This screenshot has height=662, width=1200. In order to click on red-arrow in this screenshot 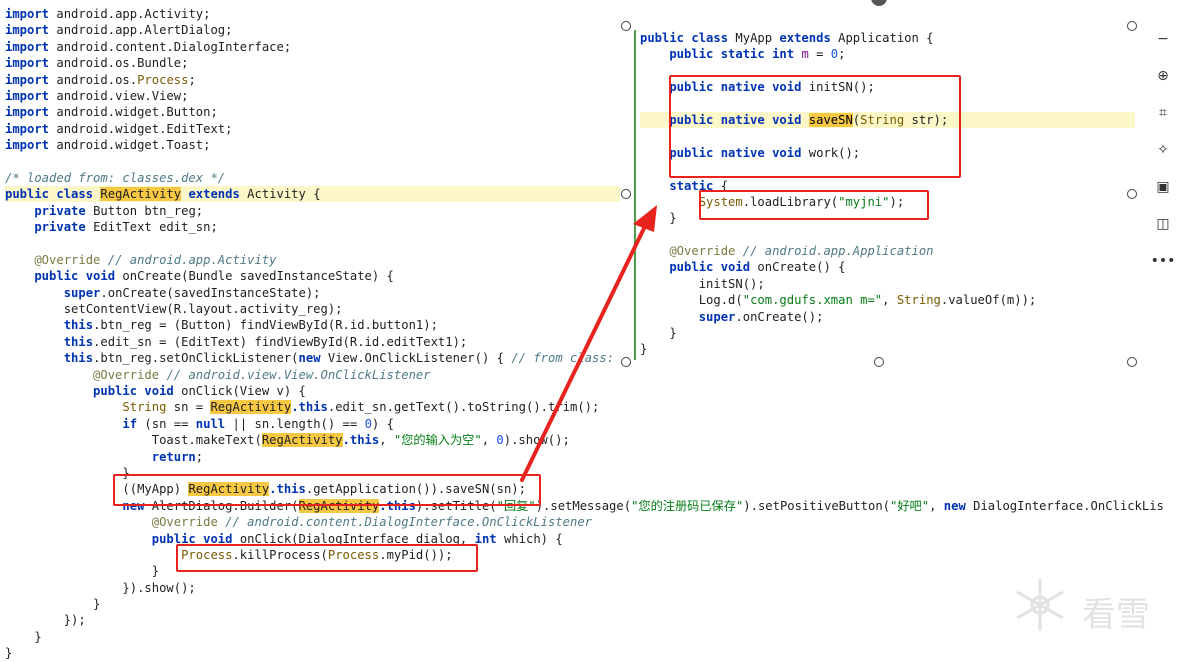, I will do `click(588, 343)`.